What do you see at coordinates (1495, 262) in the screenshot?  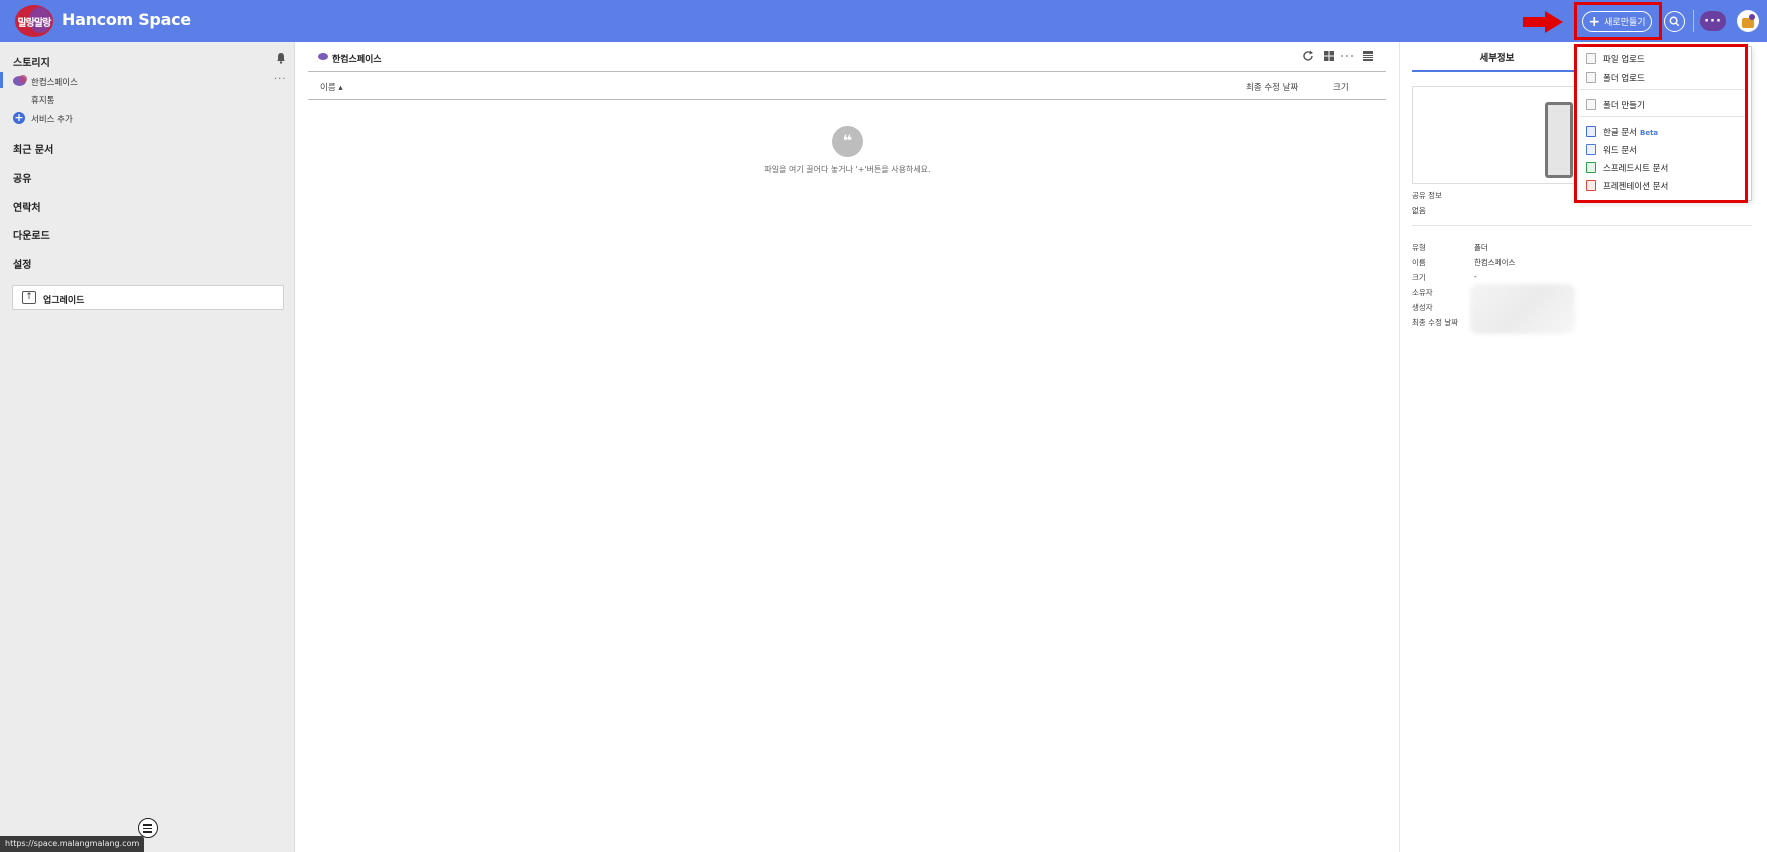 I see `detail-value-name: 한컴스페이스` at bounding box center [1495, 262].